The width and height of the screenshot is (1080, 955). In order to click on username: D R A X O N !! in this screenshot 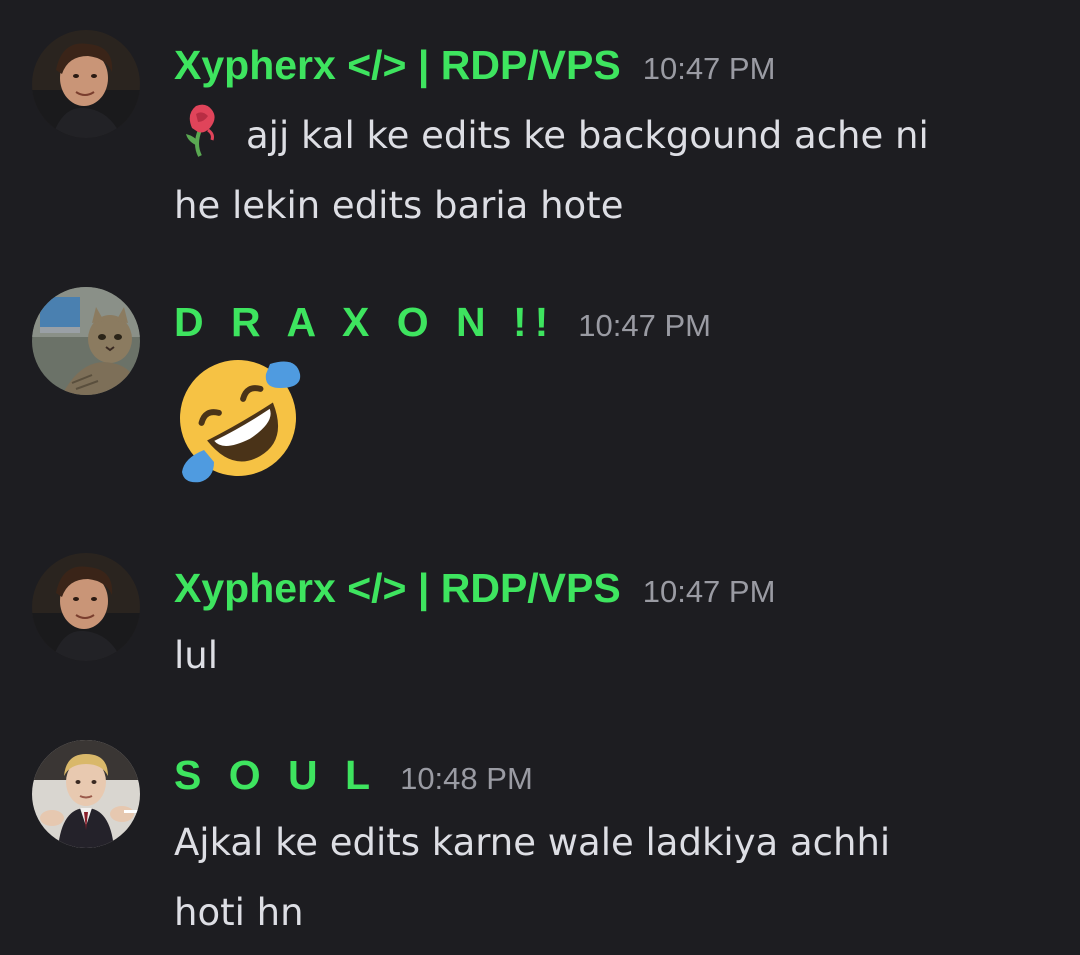, I will do `click(365, 322)`.